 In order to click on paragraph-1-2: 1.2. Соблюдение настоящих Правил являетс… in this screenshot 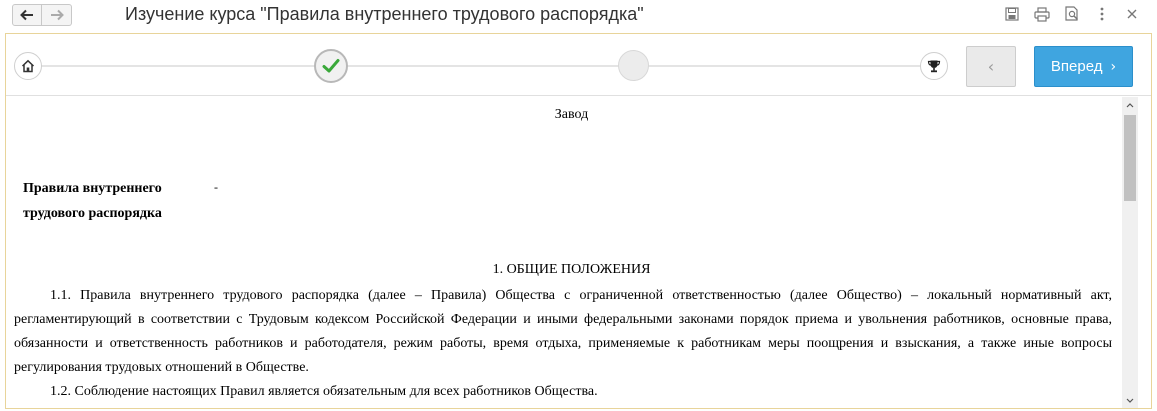, I will do `click(324, 391)`.